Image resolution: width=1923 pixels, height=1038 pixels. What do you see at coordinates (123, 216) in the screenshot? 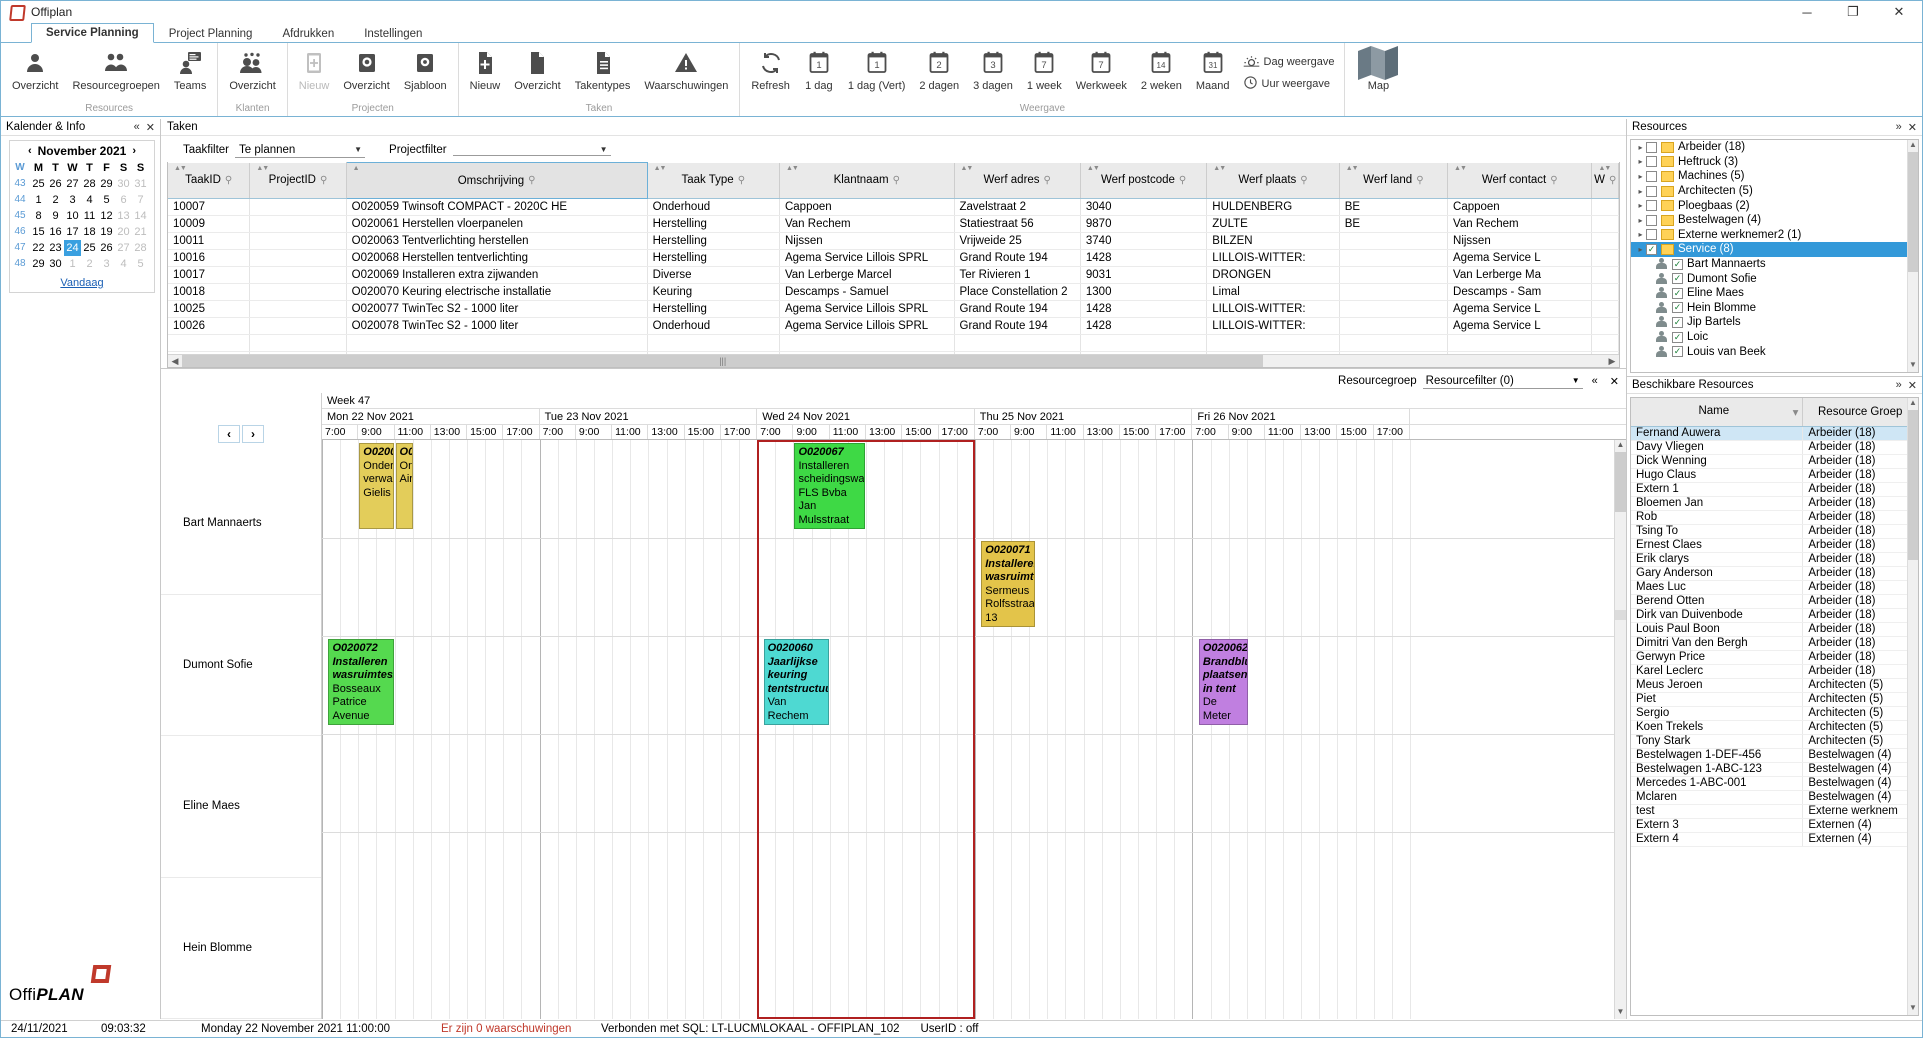
I see `calendar-day: 13` at bounding box center [123, 216].